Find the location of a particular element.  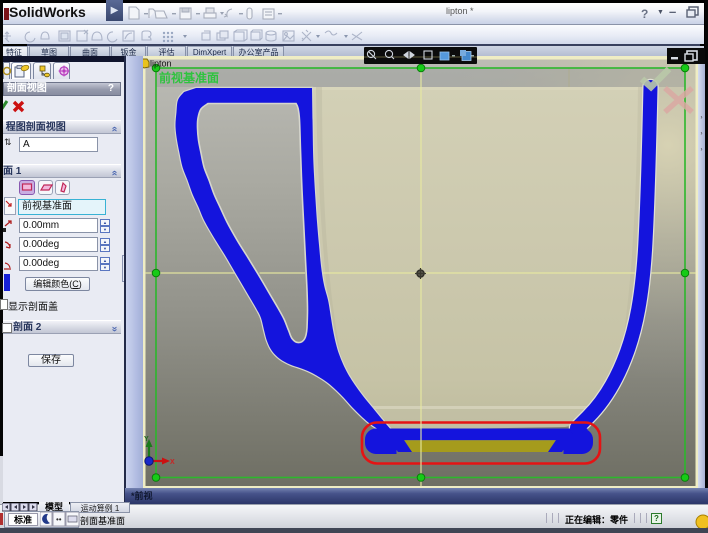

svg-text: 前视基准面 is located at coordinates (189, 77).